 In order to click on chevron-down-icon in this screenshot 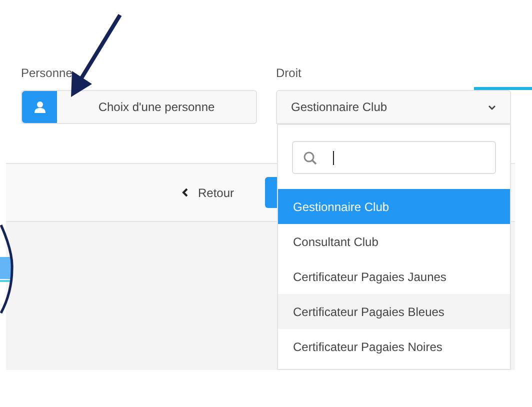, I will do `click(492, 107)`.